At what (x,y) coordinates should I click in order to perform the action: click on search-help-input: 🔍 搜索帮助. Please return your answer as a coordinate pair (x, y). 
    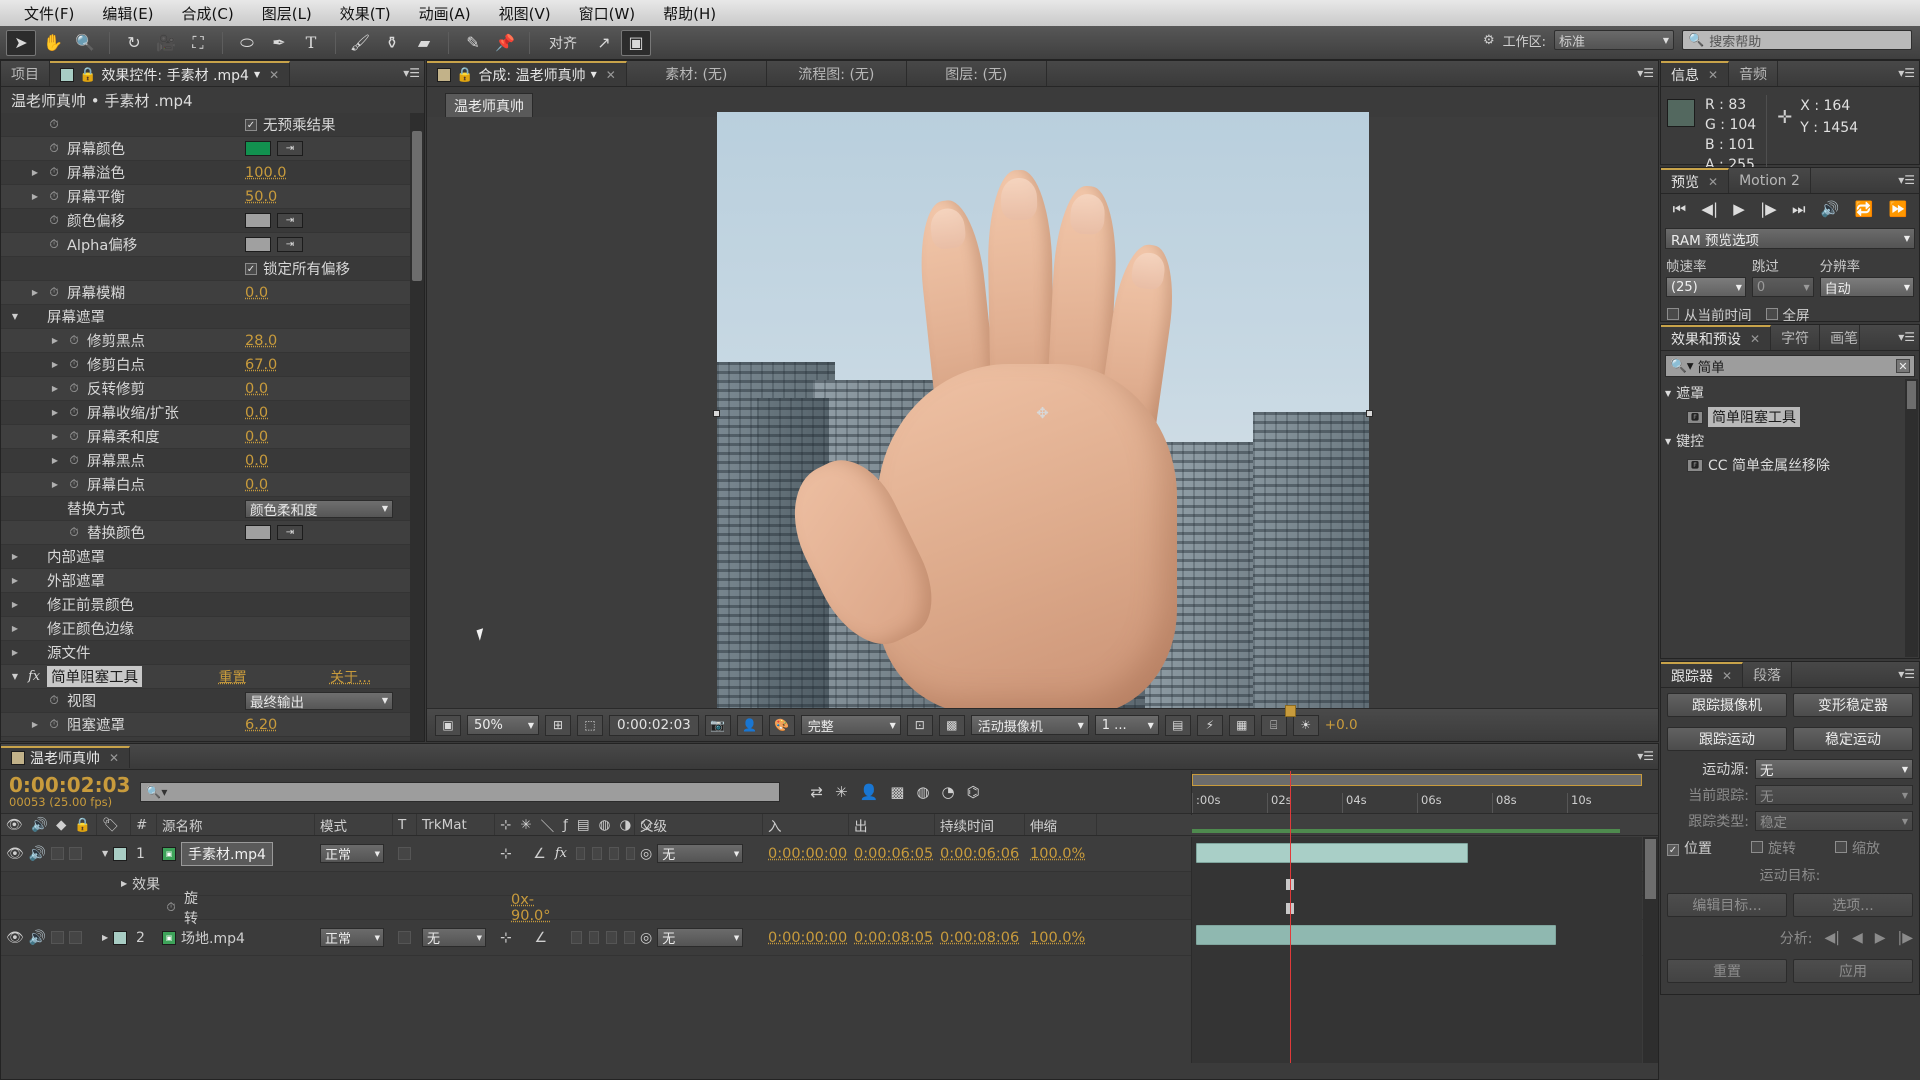
    Looking at the image, I should click on (1797, 40).